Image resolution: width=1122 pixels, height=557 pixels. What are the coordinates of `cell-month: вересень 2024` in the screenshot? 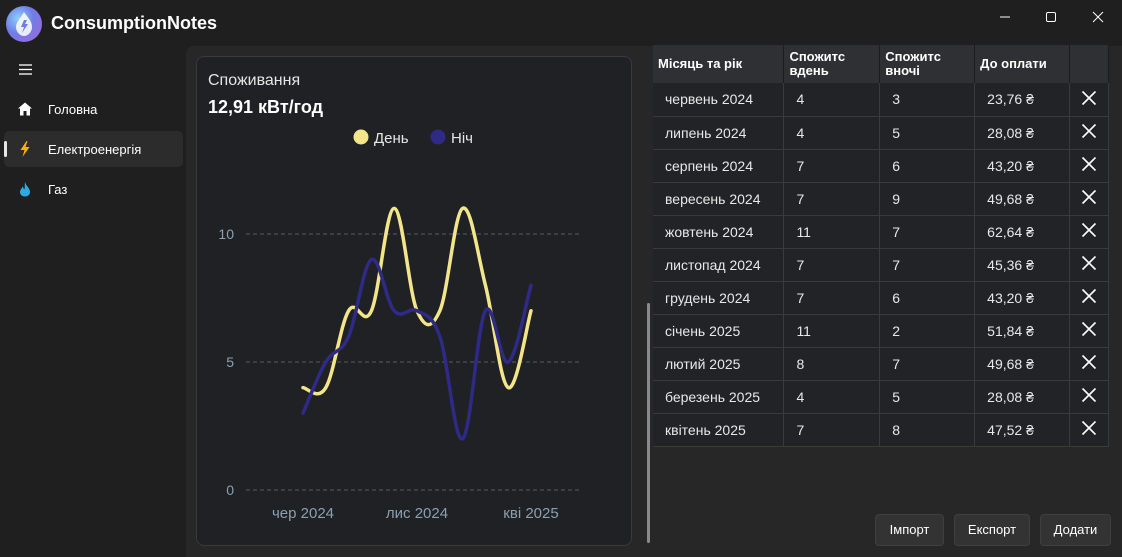 It's located at (719, 199).